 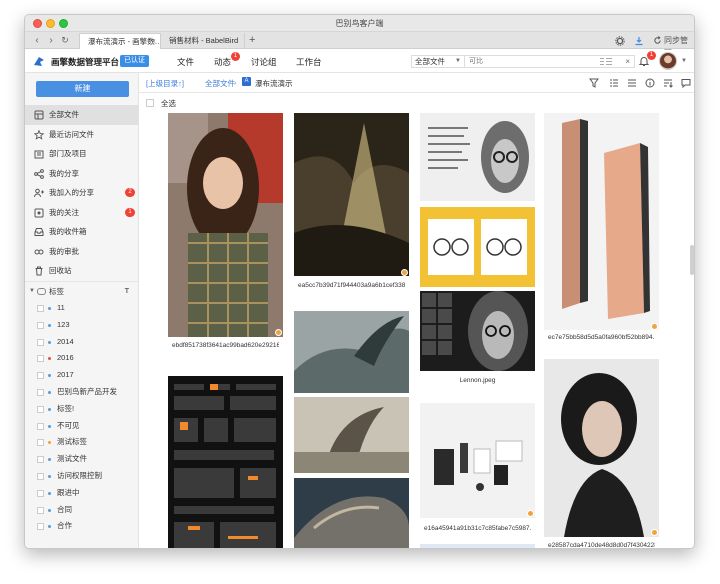 I want to click on chevron-down-icon: ▼, so click(x=684, y=61).